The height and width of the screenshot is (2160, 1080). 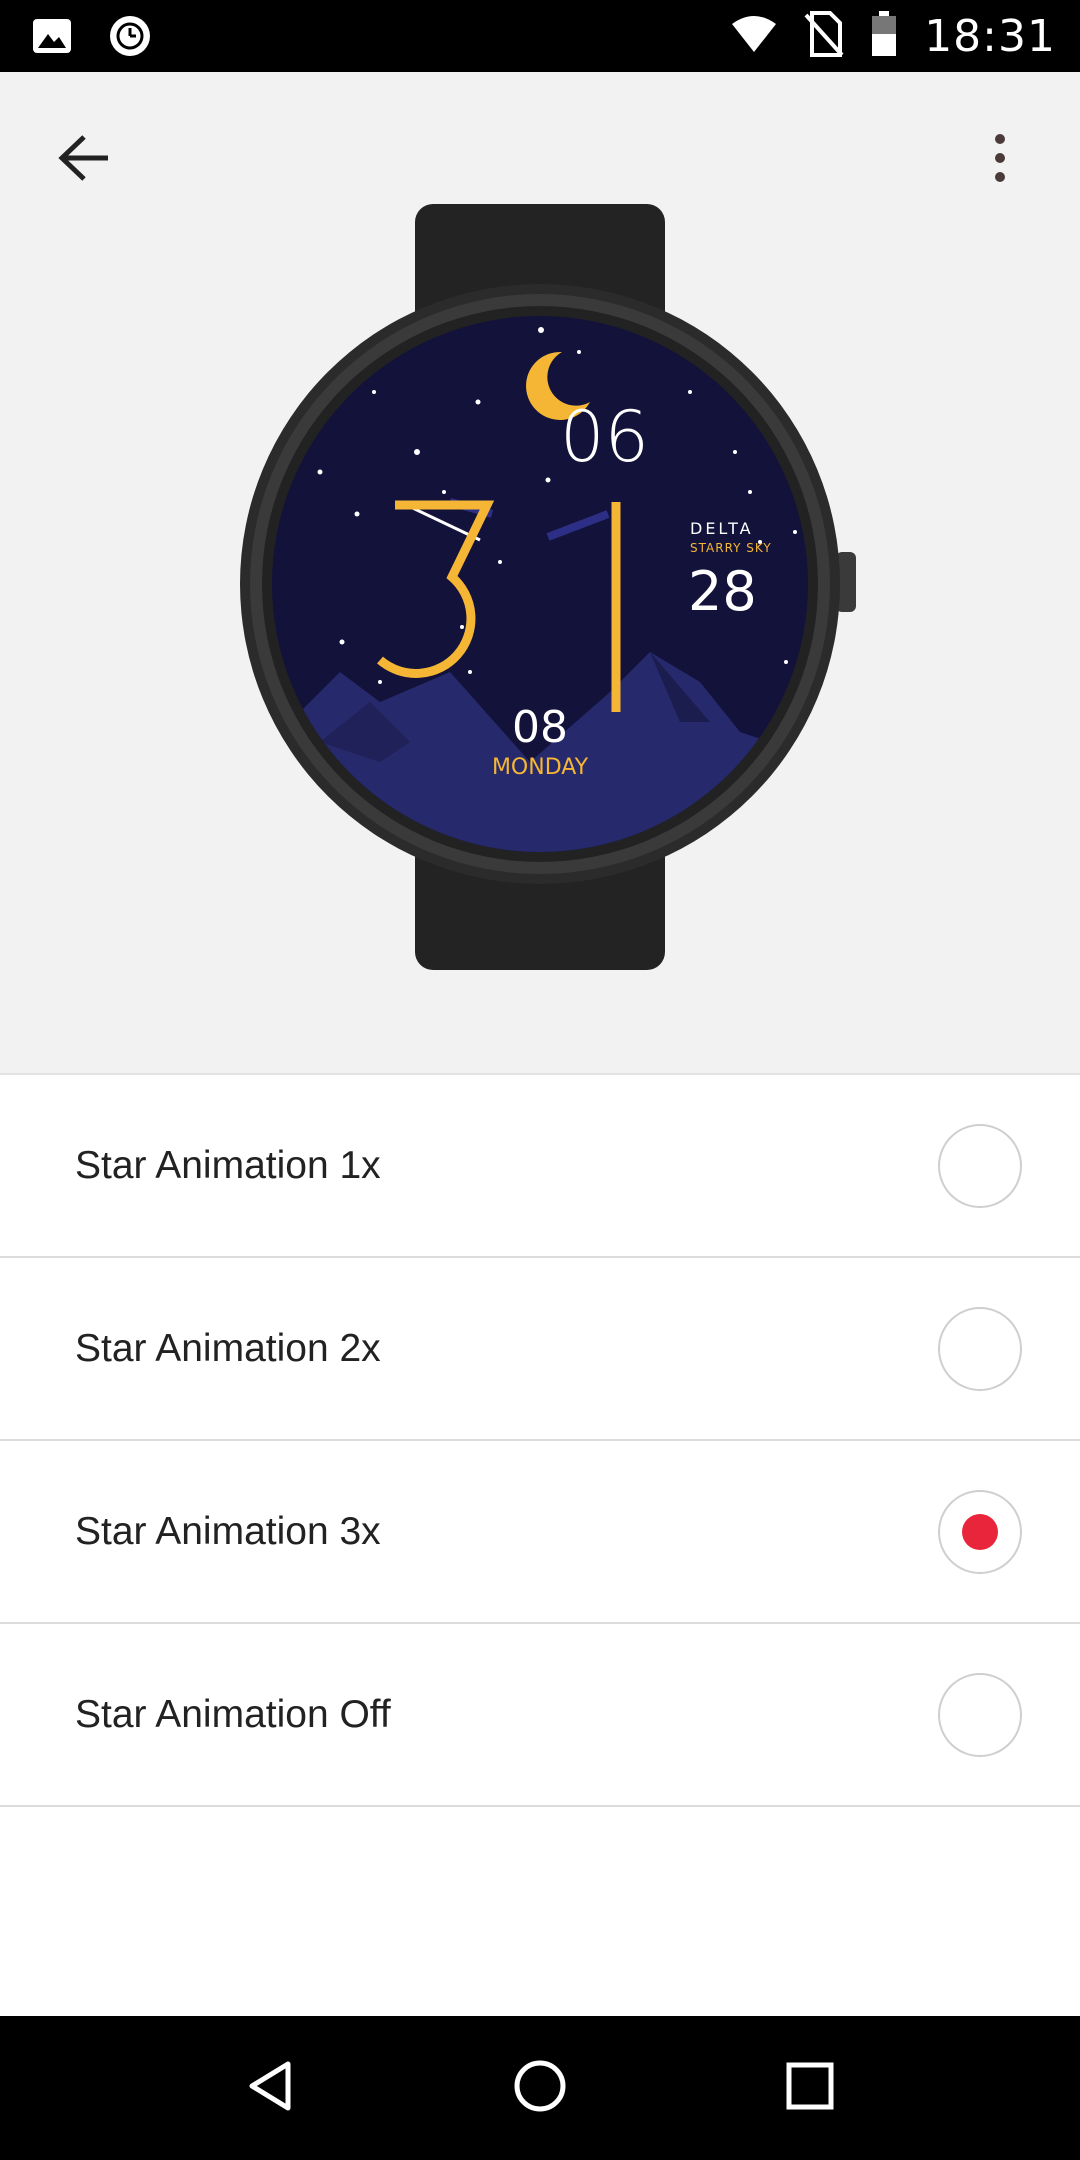 I want to click on nav-recents-button, so click(x=810, y=2088).